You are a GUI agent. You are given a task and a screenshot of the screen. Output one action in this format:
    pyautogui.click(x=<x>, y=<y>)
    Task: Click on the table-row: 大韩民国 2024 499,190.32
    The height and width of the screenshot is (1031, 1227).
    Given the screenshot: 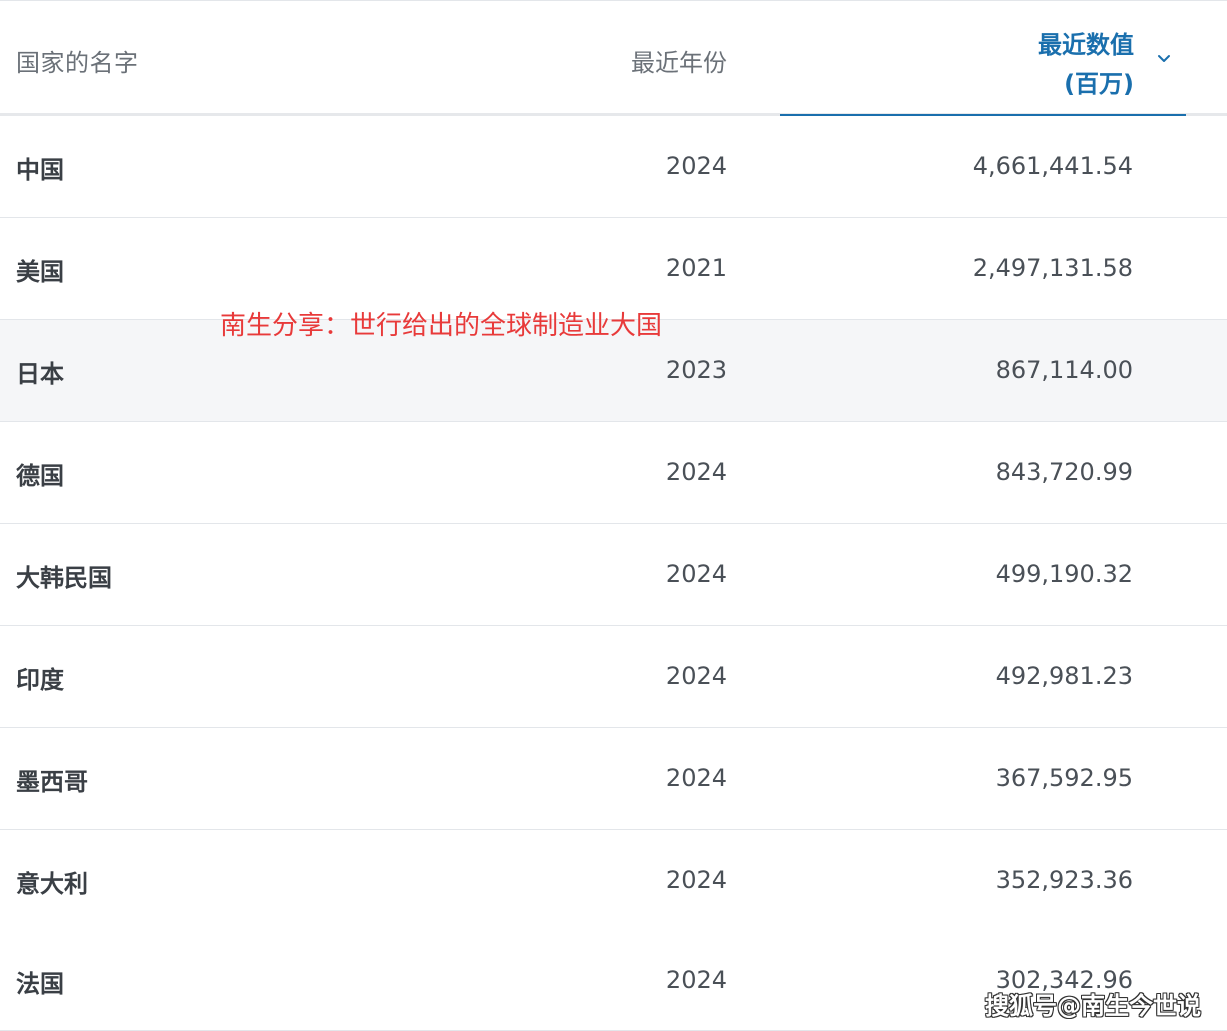 What is the action you would take?
    pyautogui.click(x=613, y=575)
    